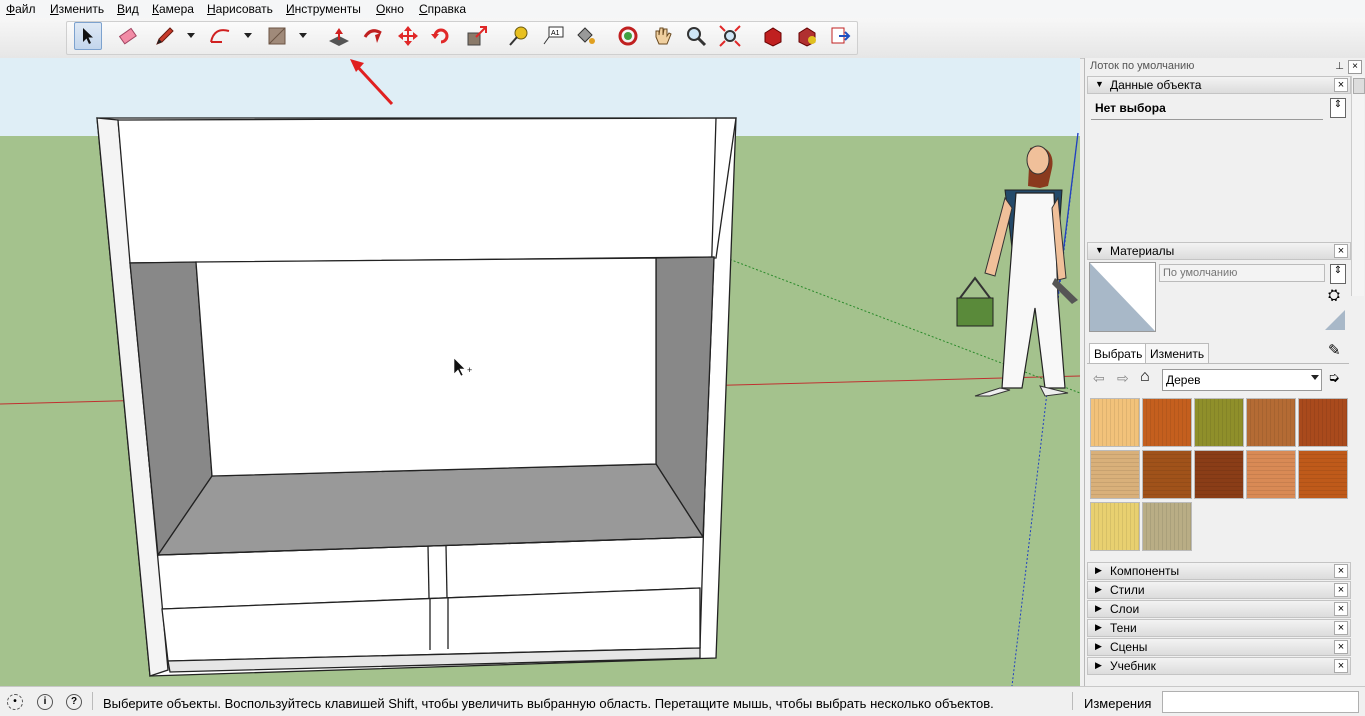 This screenshot has height=716, width=1365. Describe the element at coordinates (1219, 609) in the screenshot. I see `layers-header: ▶ Слои ×` at that location.